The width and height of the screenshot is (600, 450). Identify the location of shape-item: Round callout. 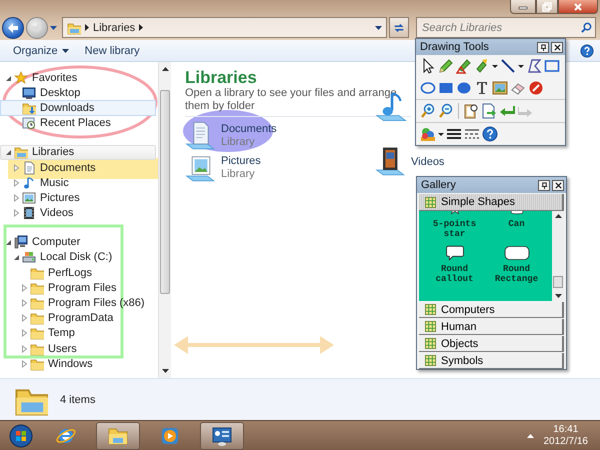
(455, 264).